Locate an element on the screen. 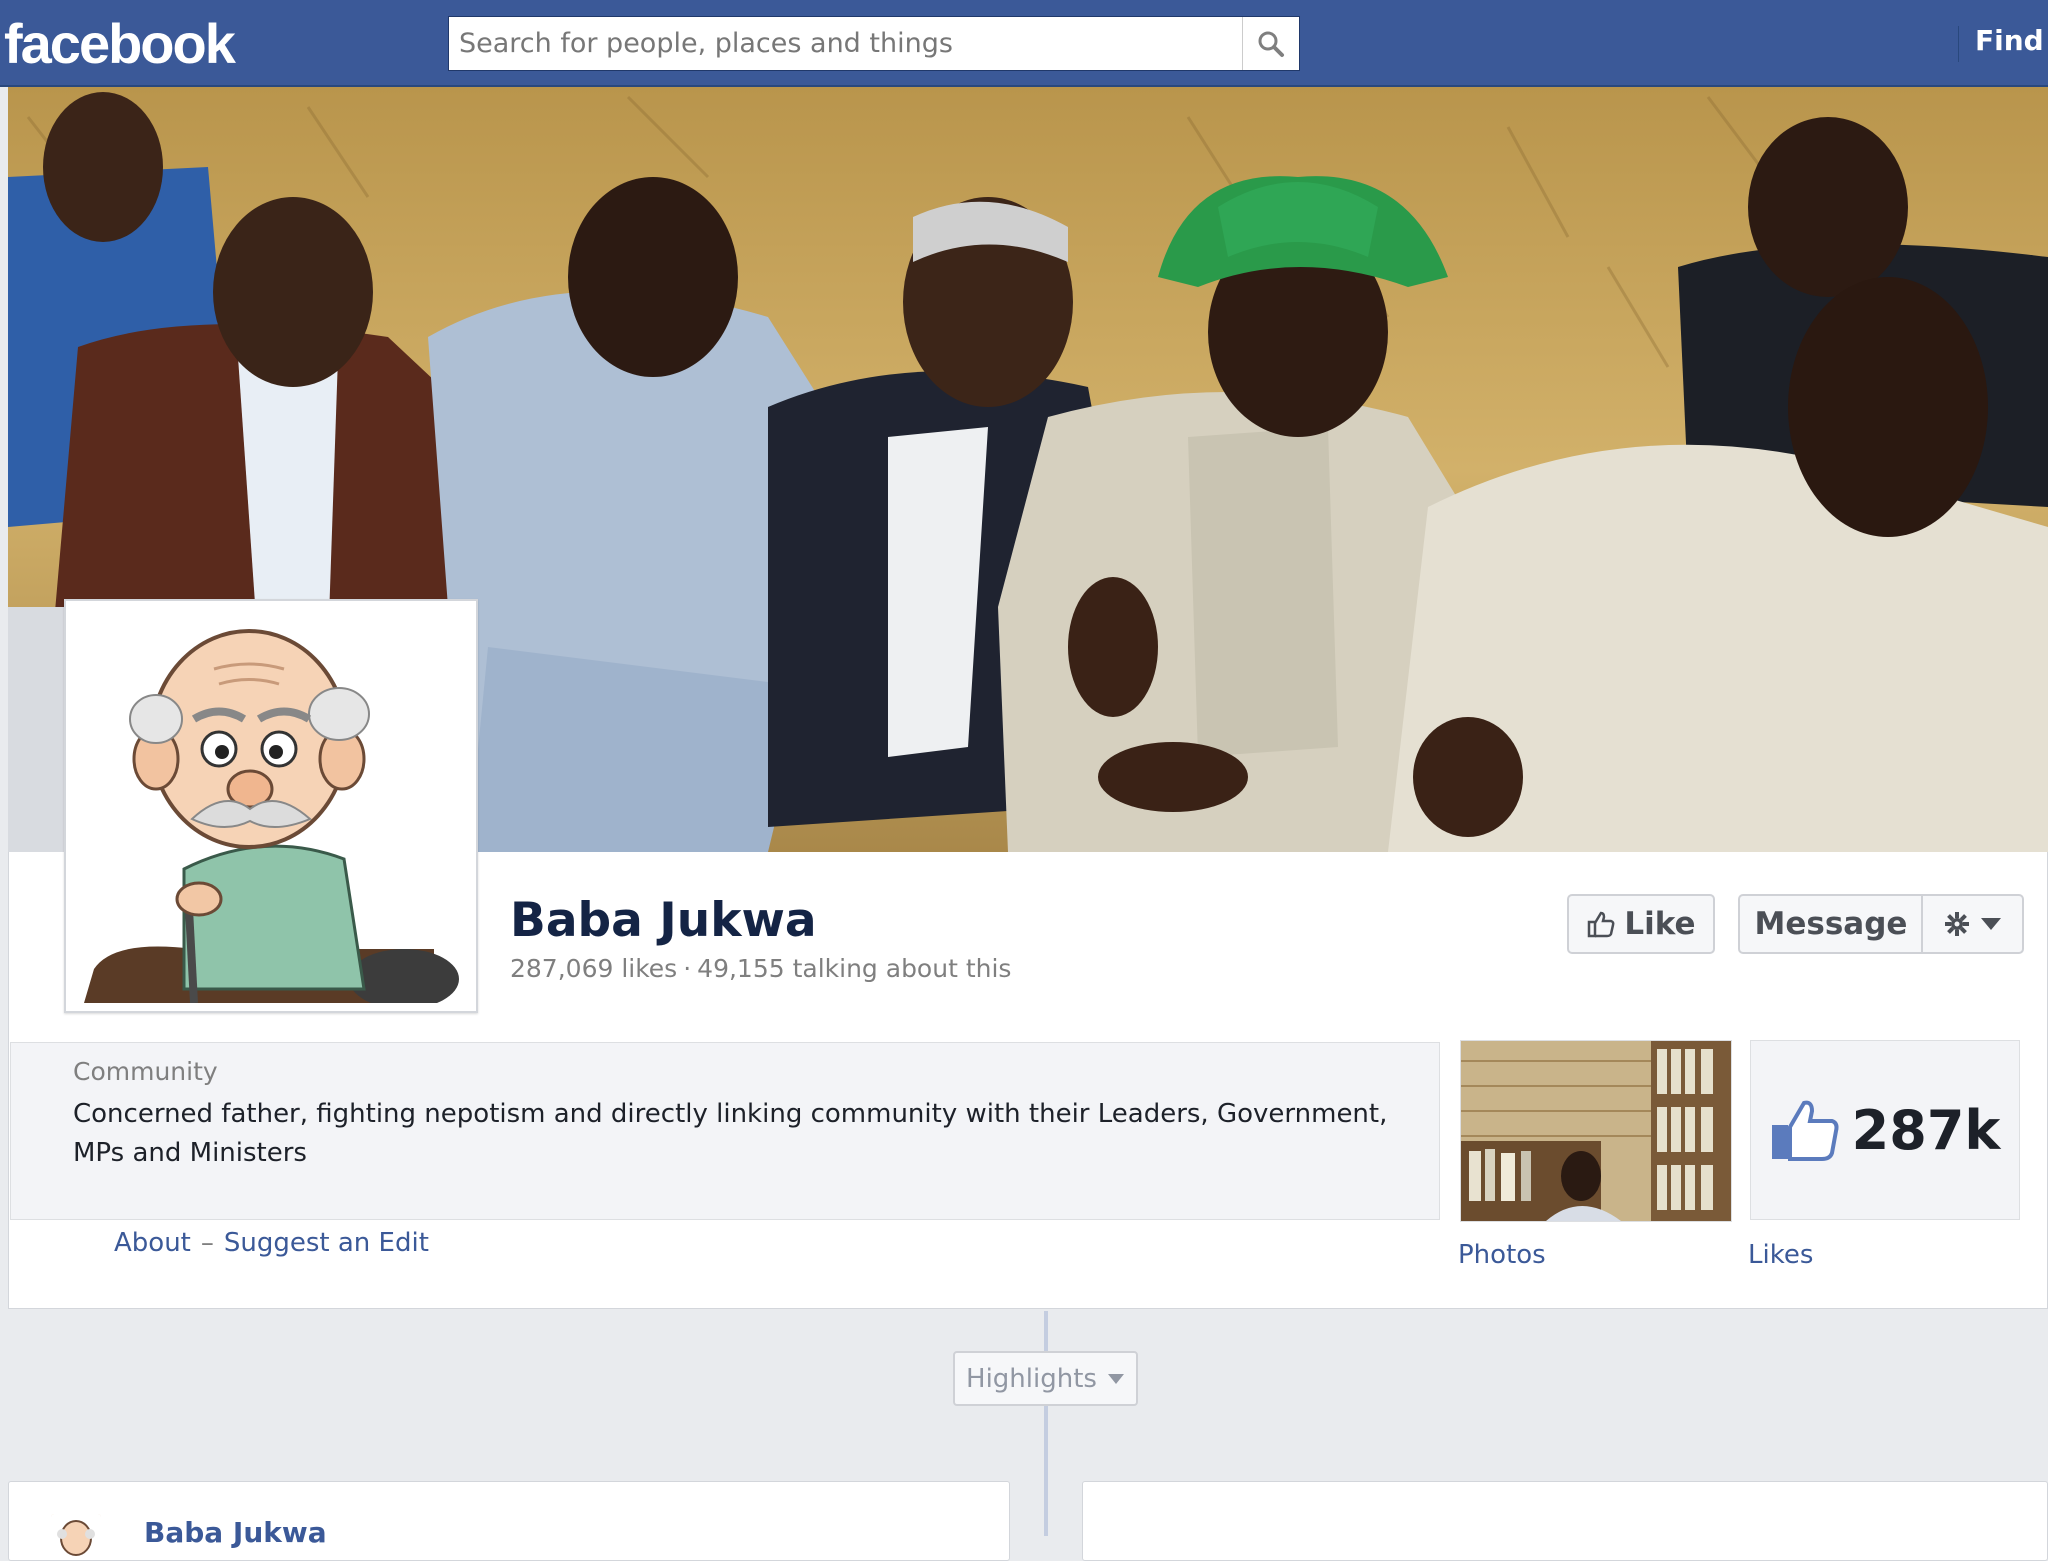 Image resolution: width=2048 pixels, height=1561 pixels. photos-thumbnail is located at coordinates (1596, 1131).